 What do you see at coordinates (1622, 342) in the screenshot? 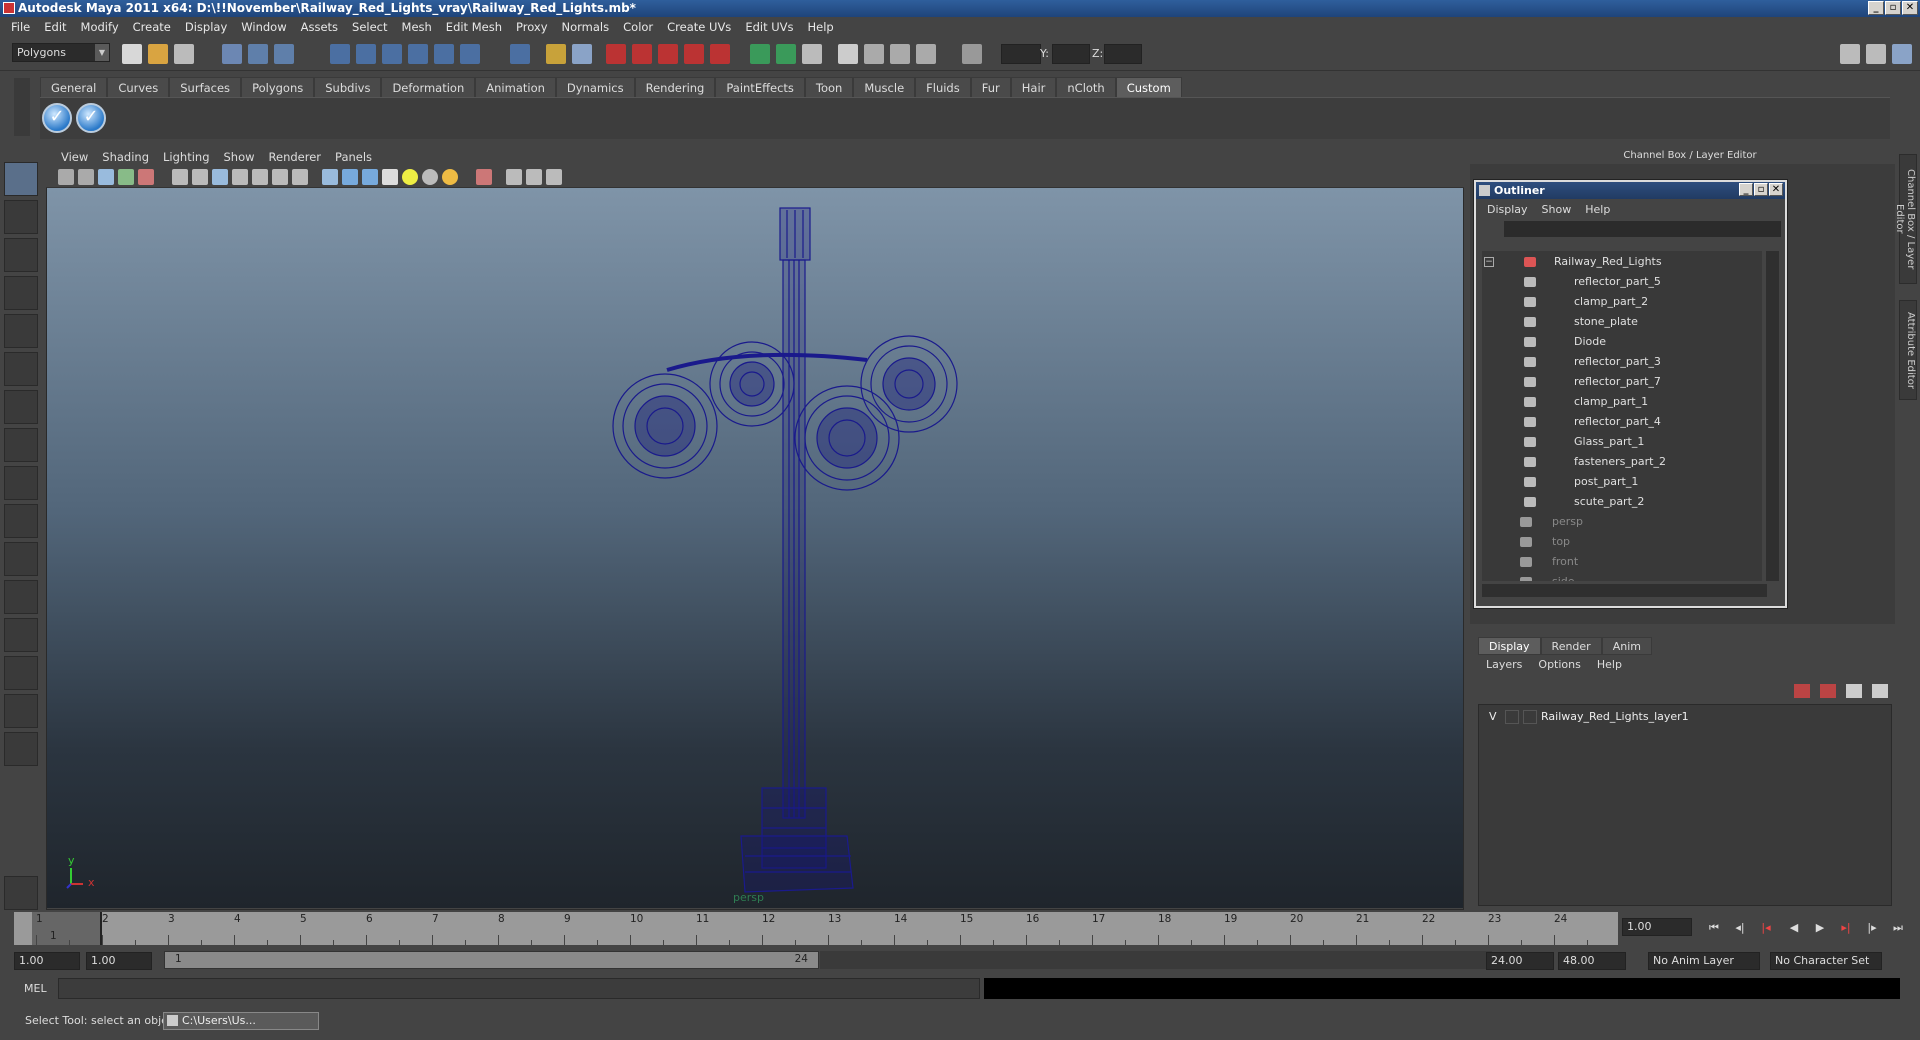
I see `outliner-item-row: Diode` at bounding box center [1622, 342].